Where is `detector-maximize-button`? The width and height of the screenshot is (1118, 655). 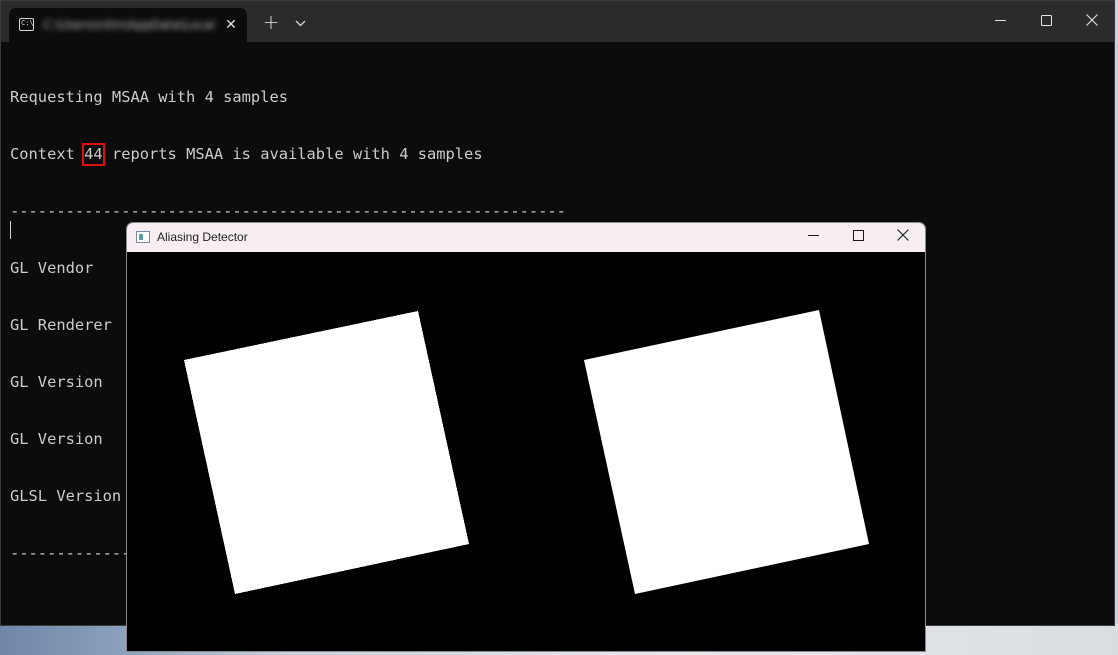 detector-maximize-button is located at coordinates (858, 237).